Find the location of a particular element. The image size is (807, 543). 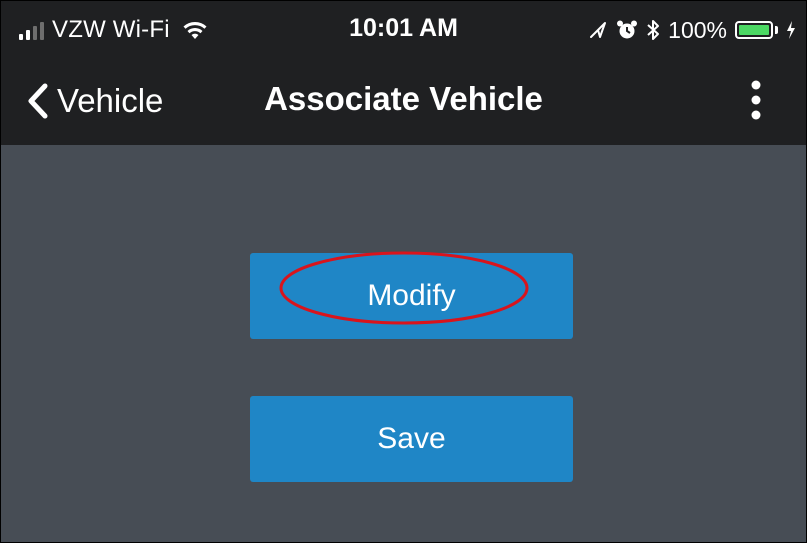

modify-button: Modify is located at coordinates (411, 296).